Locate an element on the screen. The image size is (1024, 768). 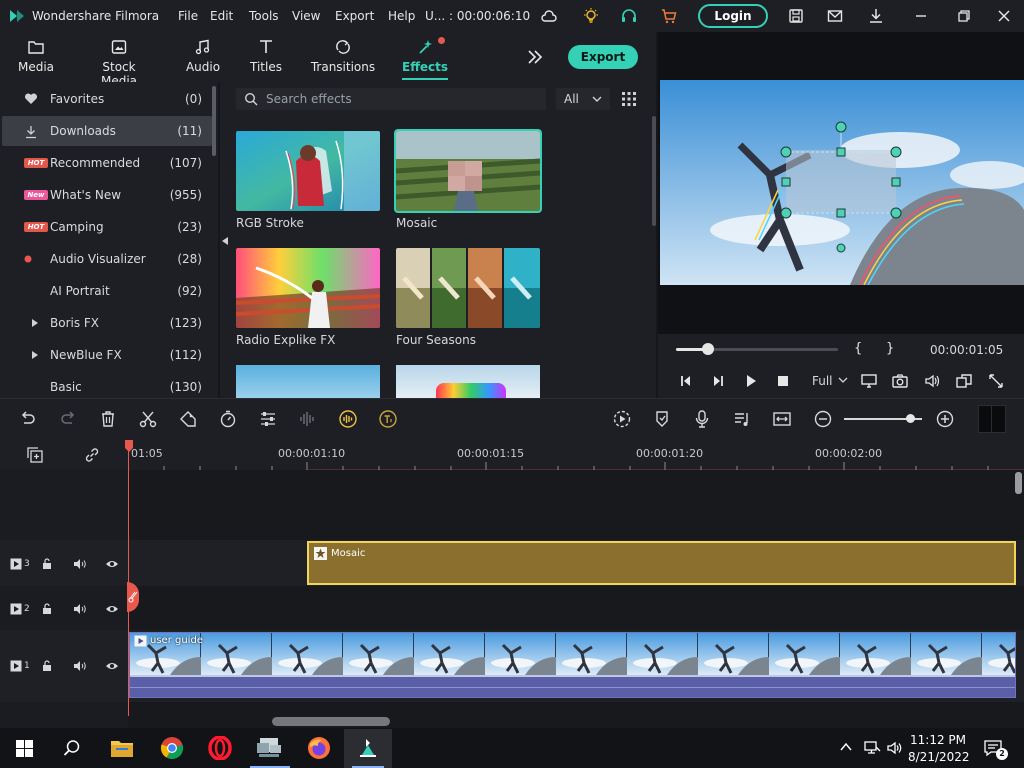
timeline-horizontal-scrollbar is located at coordinates (331, 721).